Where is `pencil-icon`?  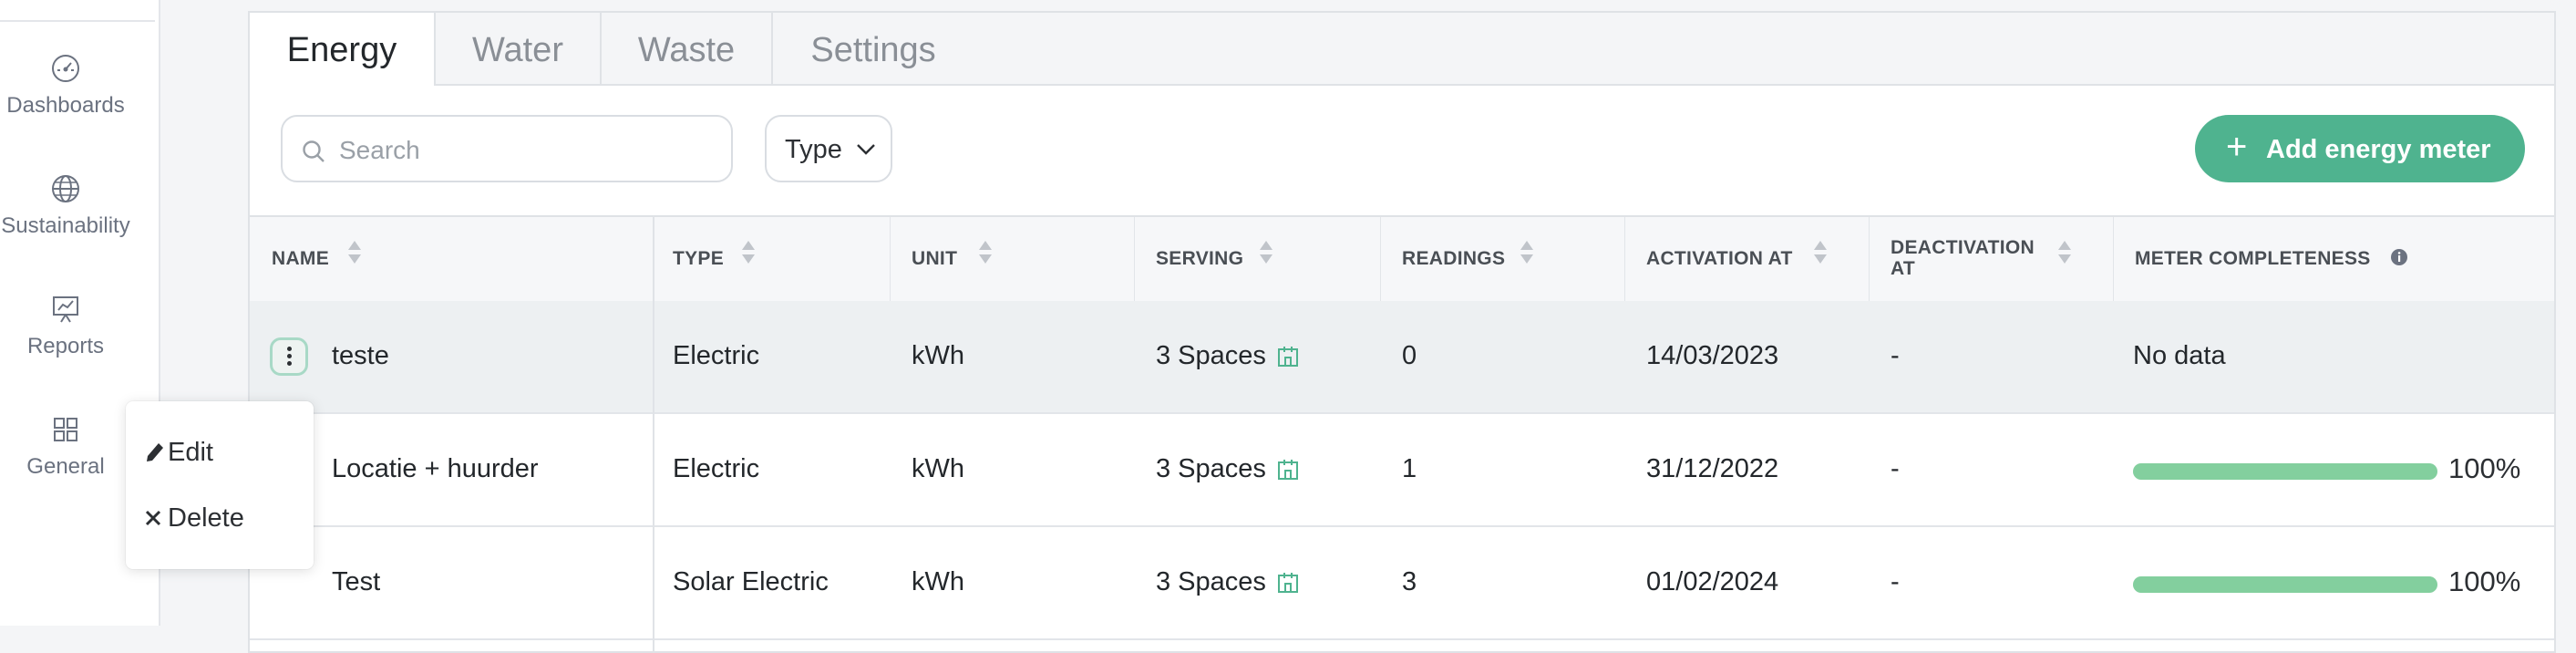 pencil-icon is located at coordinates (155, 455).